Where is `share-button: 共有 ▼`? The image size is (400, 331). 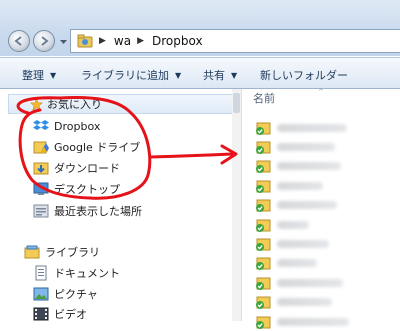 share-button: 共有 ▼ is located at coordinates (220, 75).